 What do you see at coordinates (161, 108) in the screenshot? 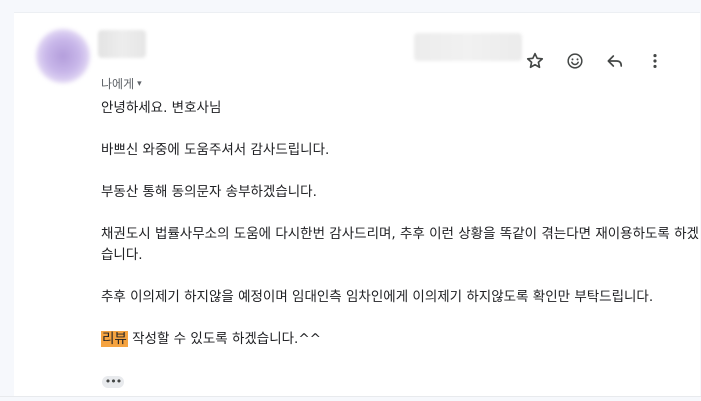
I see `message-greeting: 안녕하세요. 변호사님` at bounding box center [161, 108].